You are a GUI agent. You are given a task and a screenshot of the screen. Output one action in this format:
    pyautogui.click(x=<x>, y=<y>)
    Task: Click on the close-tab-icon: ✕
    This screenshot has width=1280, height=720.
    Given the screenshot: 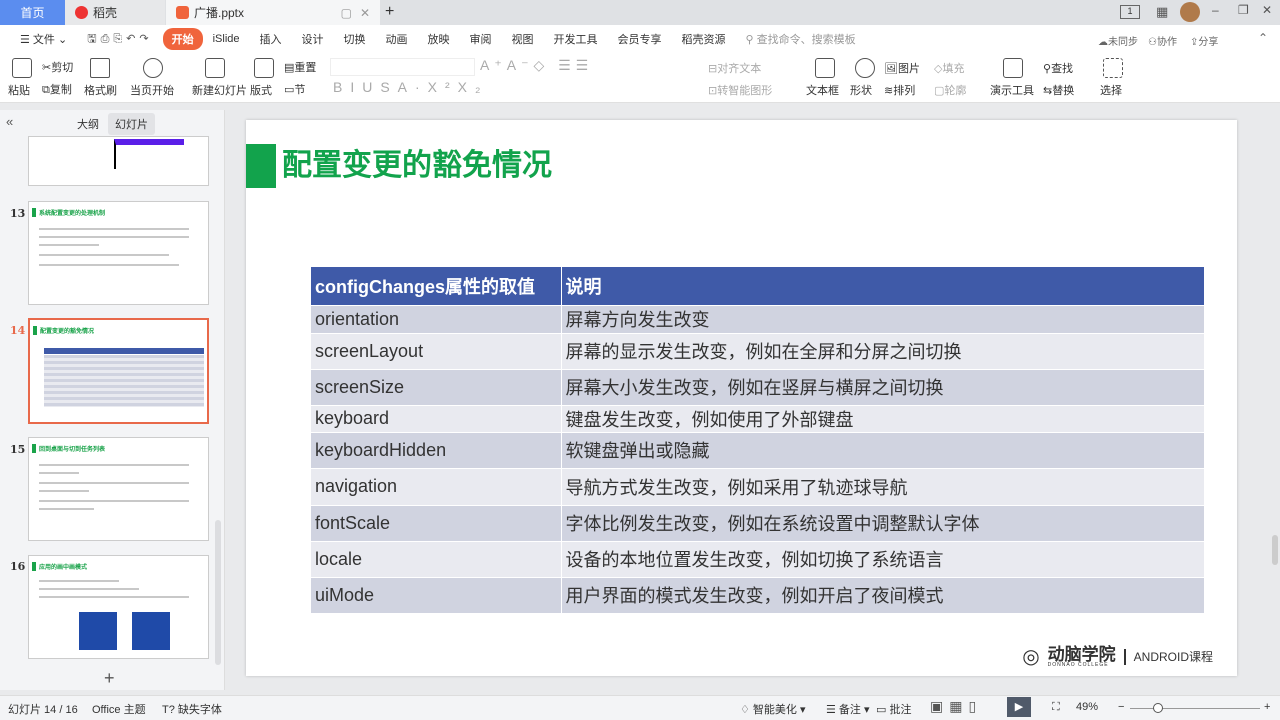 What is the action you would take?
    pyautogui.click(x=365, y=13)
    